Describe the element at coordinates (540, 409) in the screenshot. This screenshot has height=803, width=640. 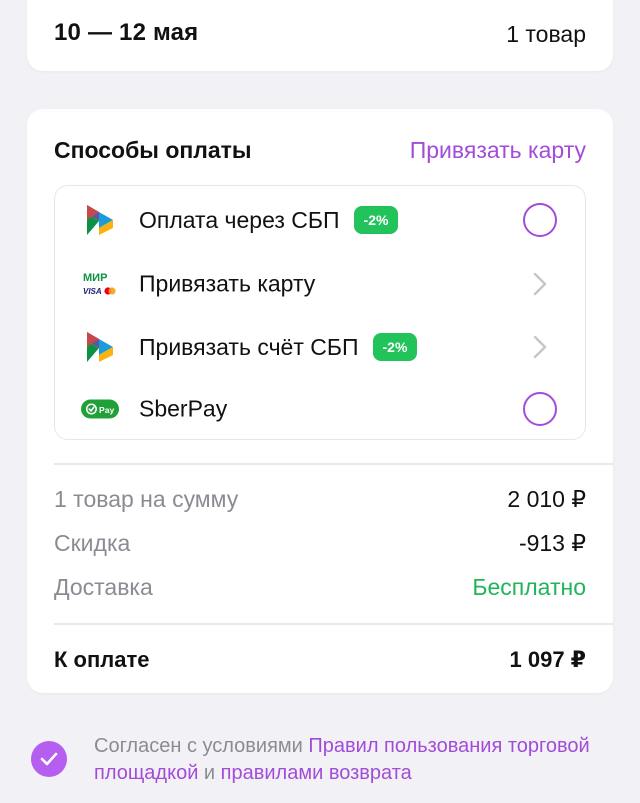
I see `sberpay-radio-button` at that location.